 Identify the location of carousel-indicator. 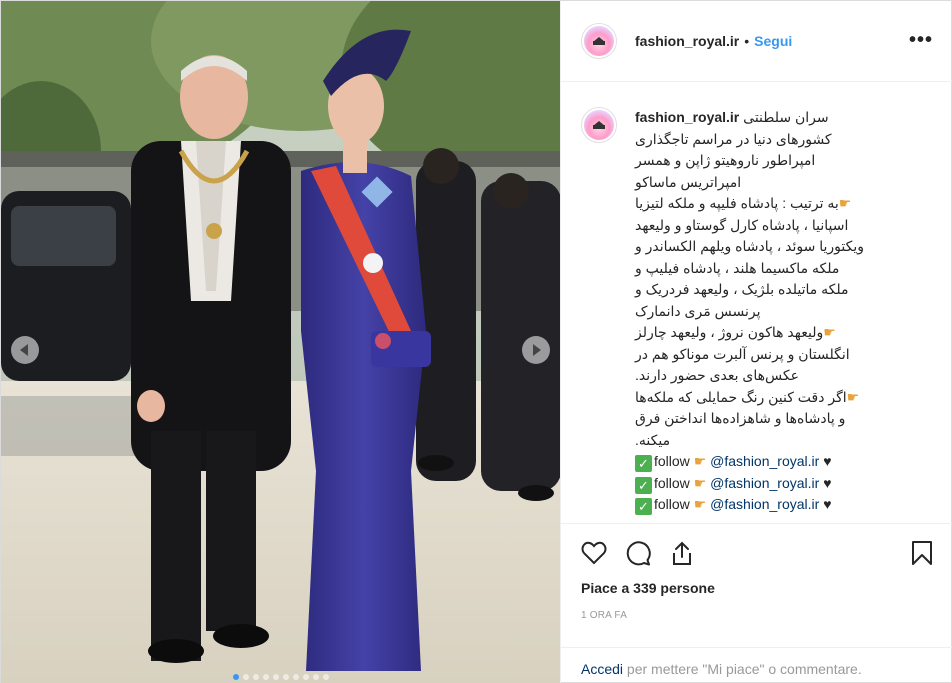
(280, 677).